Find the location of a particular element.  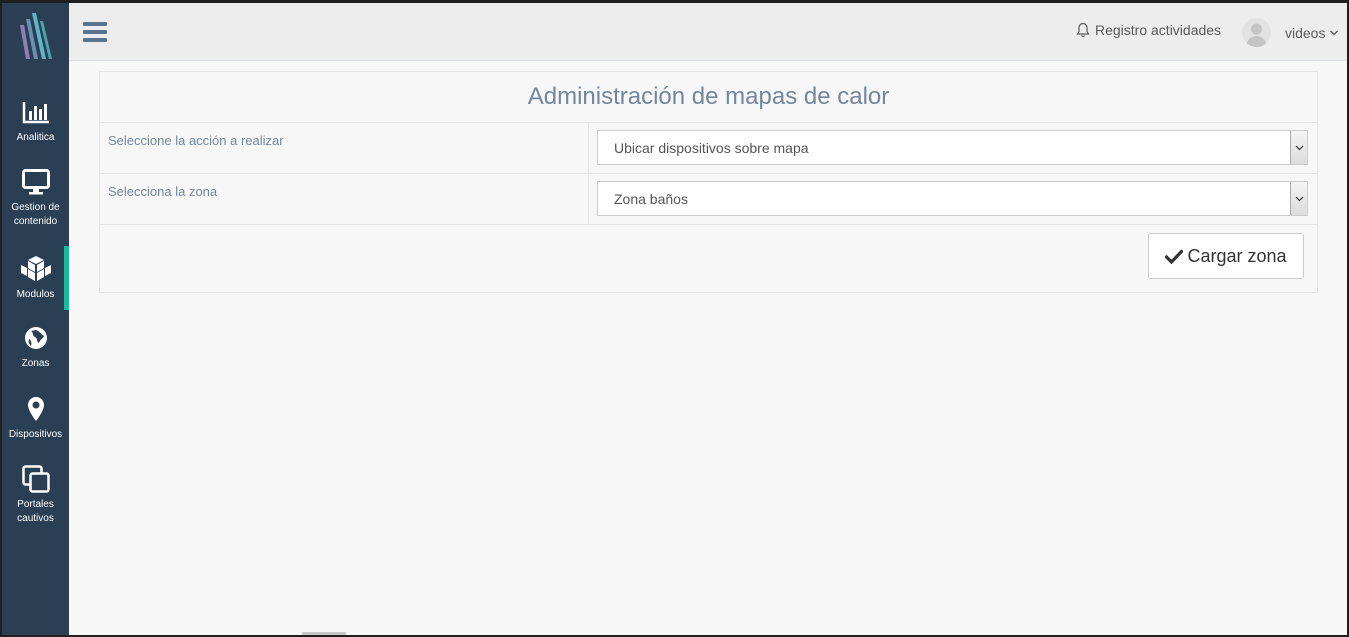

sidebar-item-zonas: Zonas is located at coordinates (35, 348).